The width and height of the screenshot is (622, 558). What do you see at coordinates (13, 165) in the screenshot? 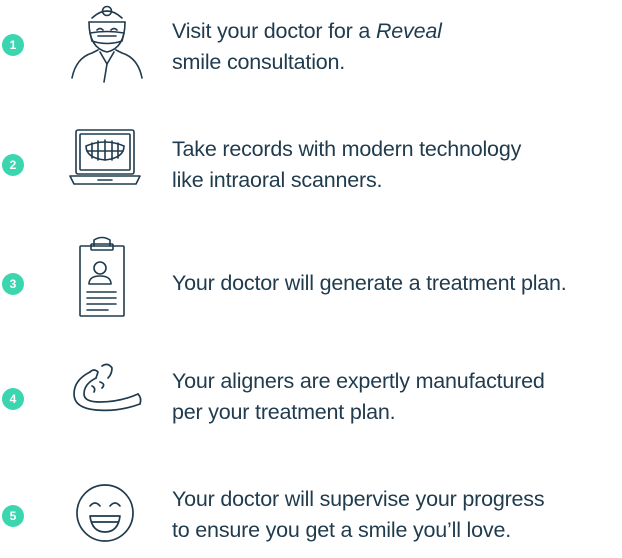
I see `step-number-badge: 2` at bounding box center [13, 165].